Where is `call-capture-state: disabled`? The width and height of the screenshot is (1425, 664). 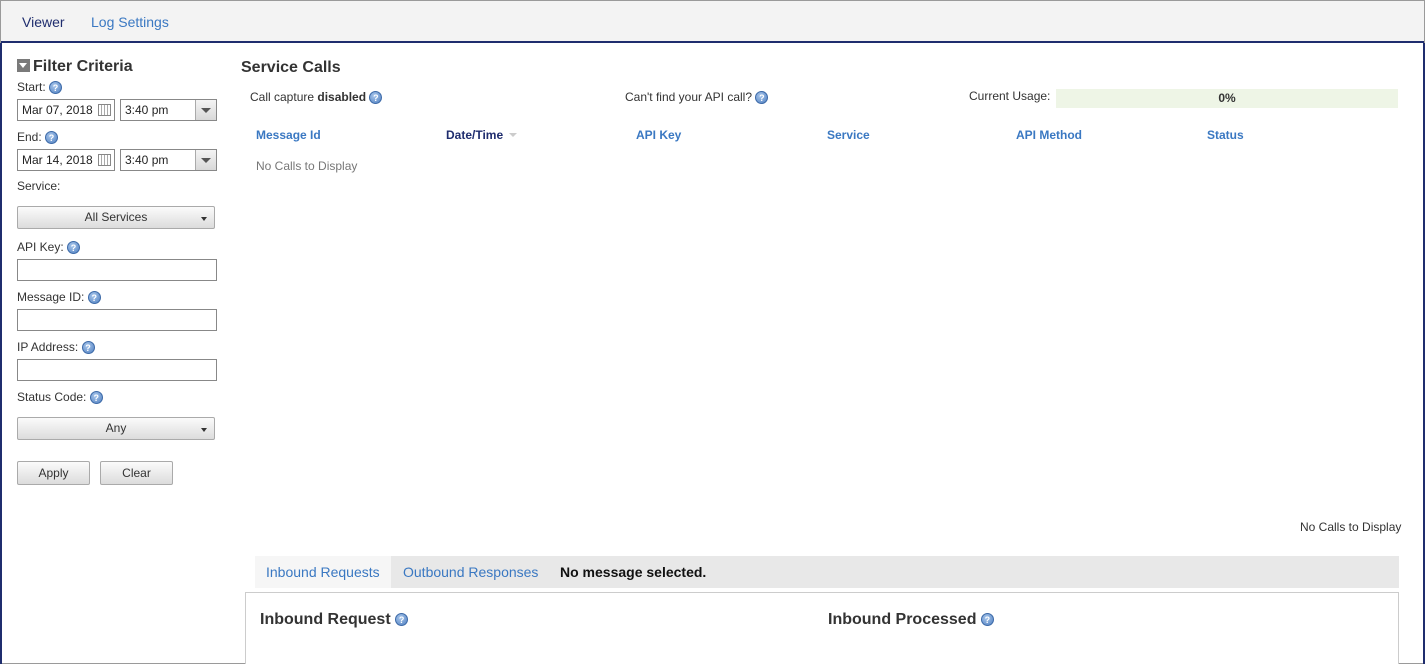 call-capture-state: disabled is located at coordinates (342, 97).